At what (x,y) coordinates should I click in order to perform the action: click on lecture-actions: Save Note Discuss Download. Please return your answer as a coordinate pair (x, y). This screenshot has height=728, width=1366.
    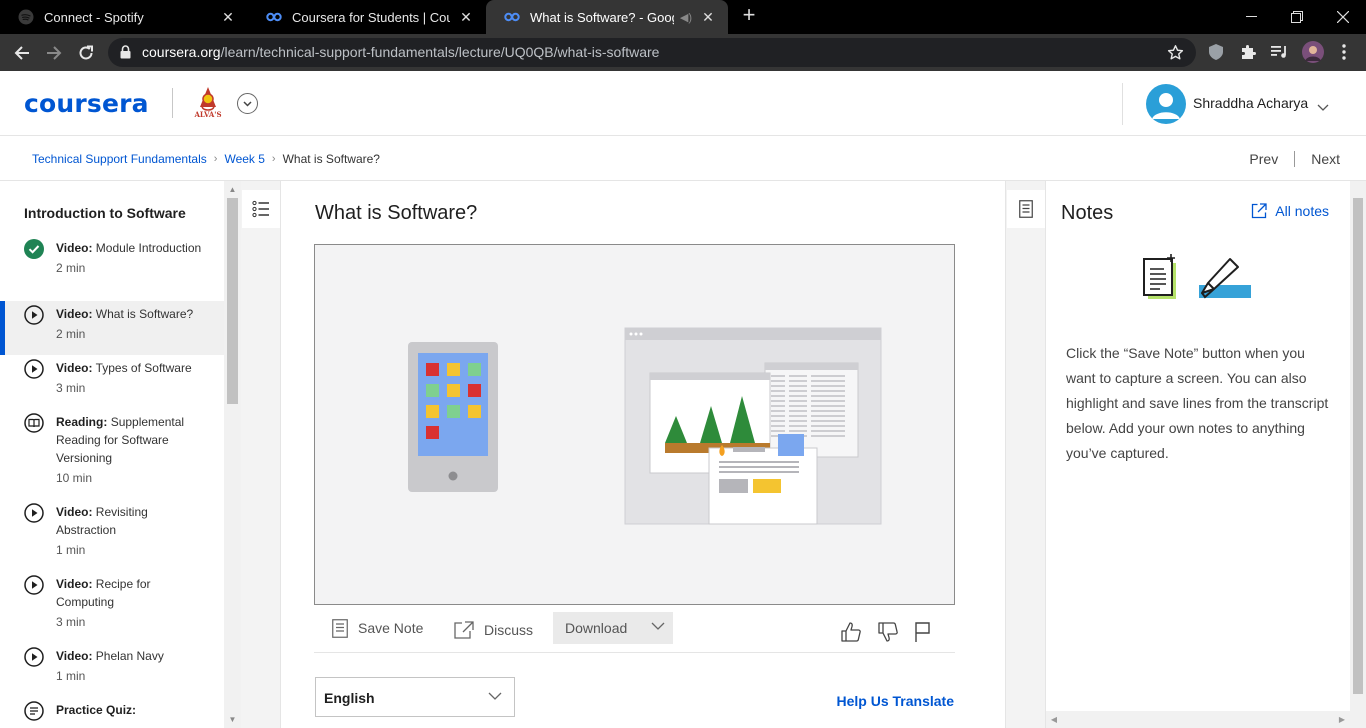
    Looking at the image, I should click on (634, 632).